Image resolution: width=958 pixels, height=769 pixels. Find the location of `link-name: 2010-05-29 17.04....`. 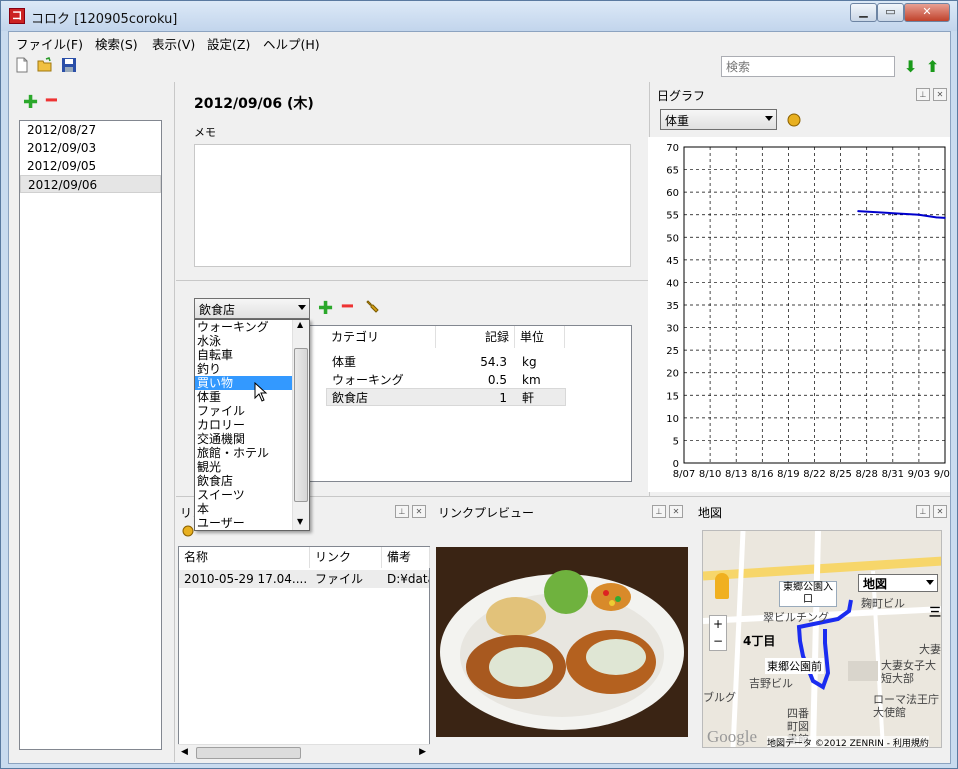

link-name: 2010-05-29 17.04.... is located at coordinates (246, 579).